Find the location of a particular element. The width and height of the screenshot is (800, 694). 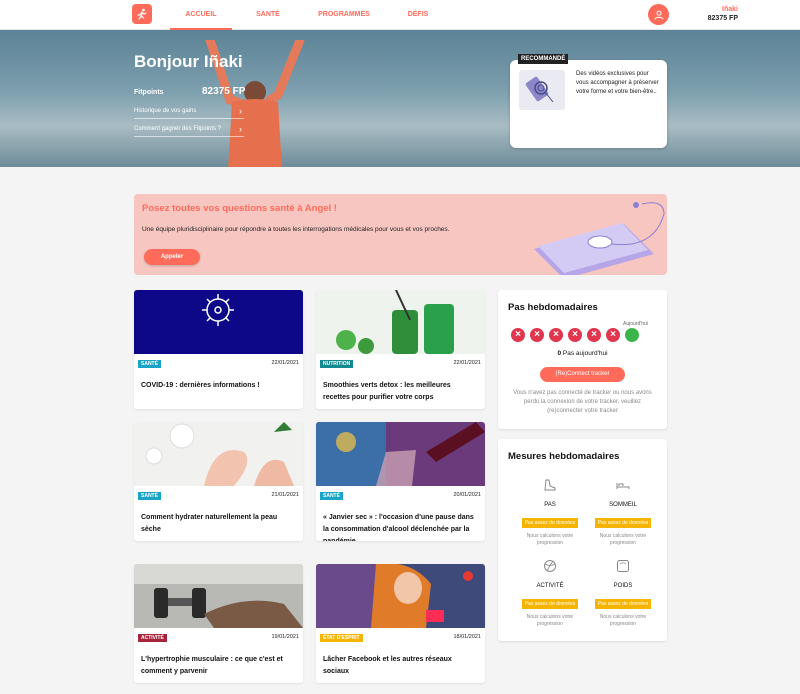

history-link: Historique de vos gains › is located at coordinates (189, 112).